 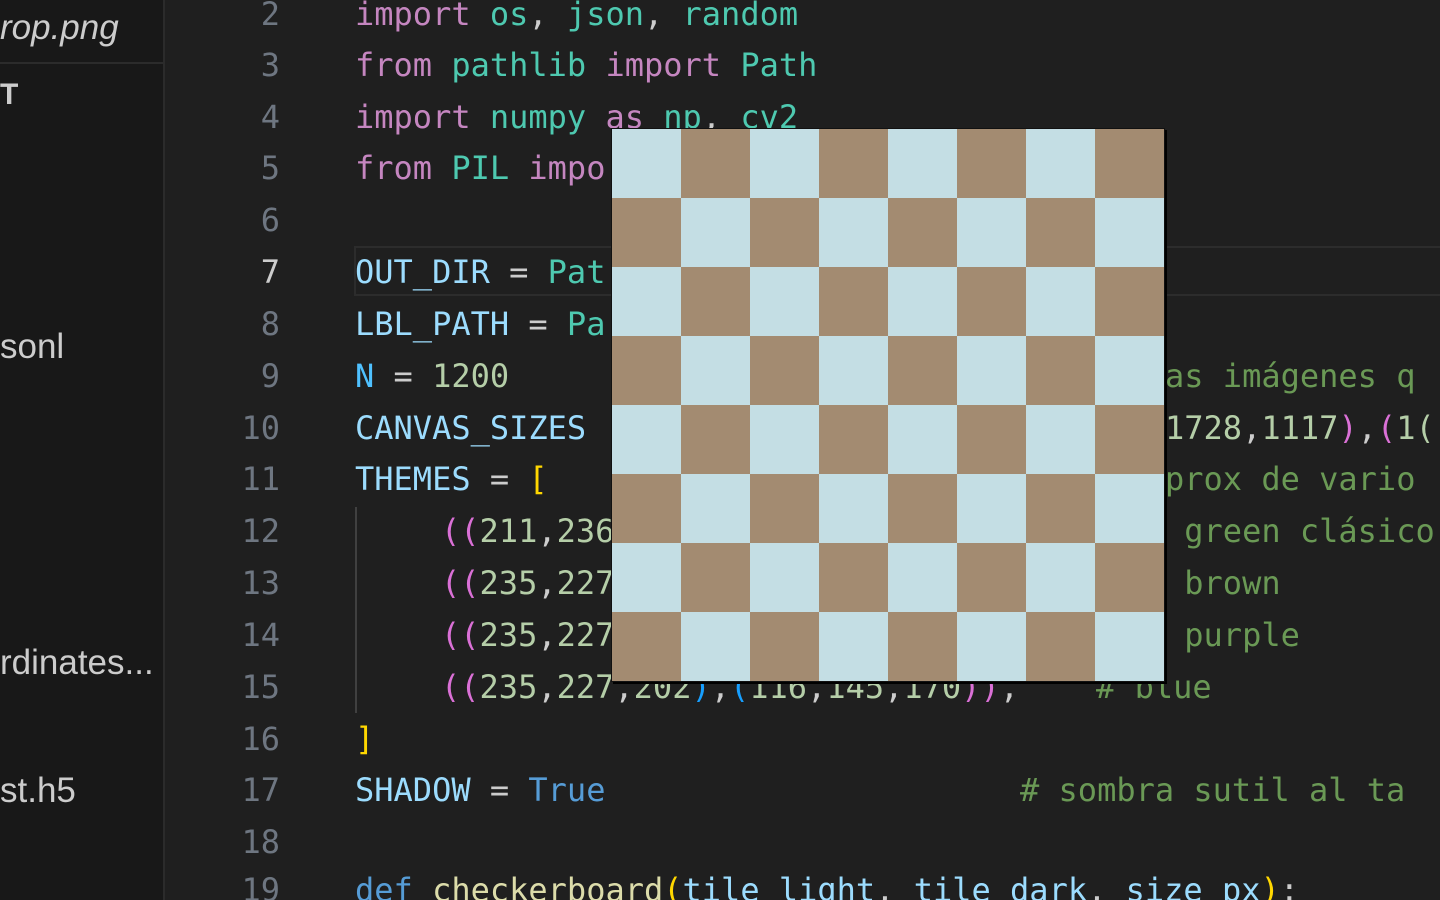 What do you see at coordinates (527, 531) in the screenshot?
I see `code-text: ((211,236` at bounding box center [527, 531].